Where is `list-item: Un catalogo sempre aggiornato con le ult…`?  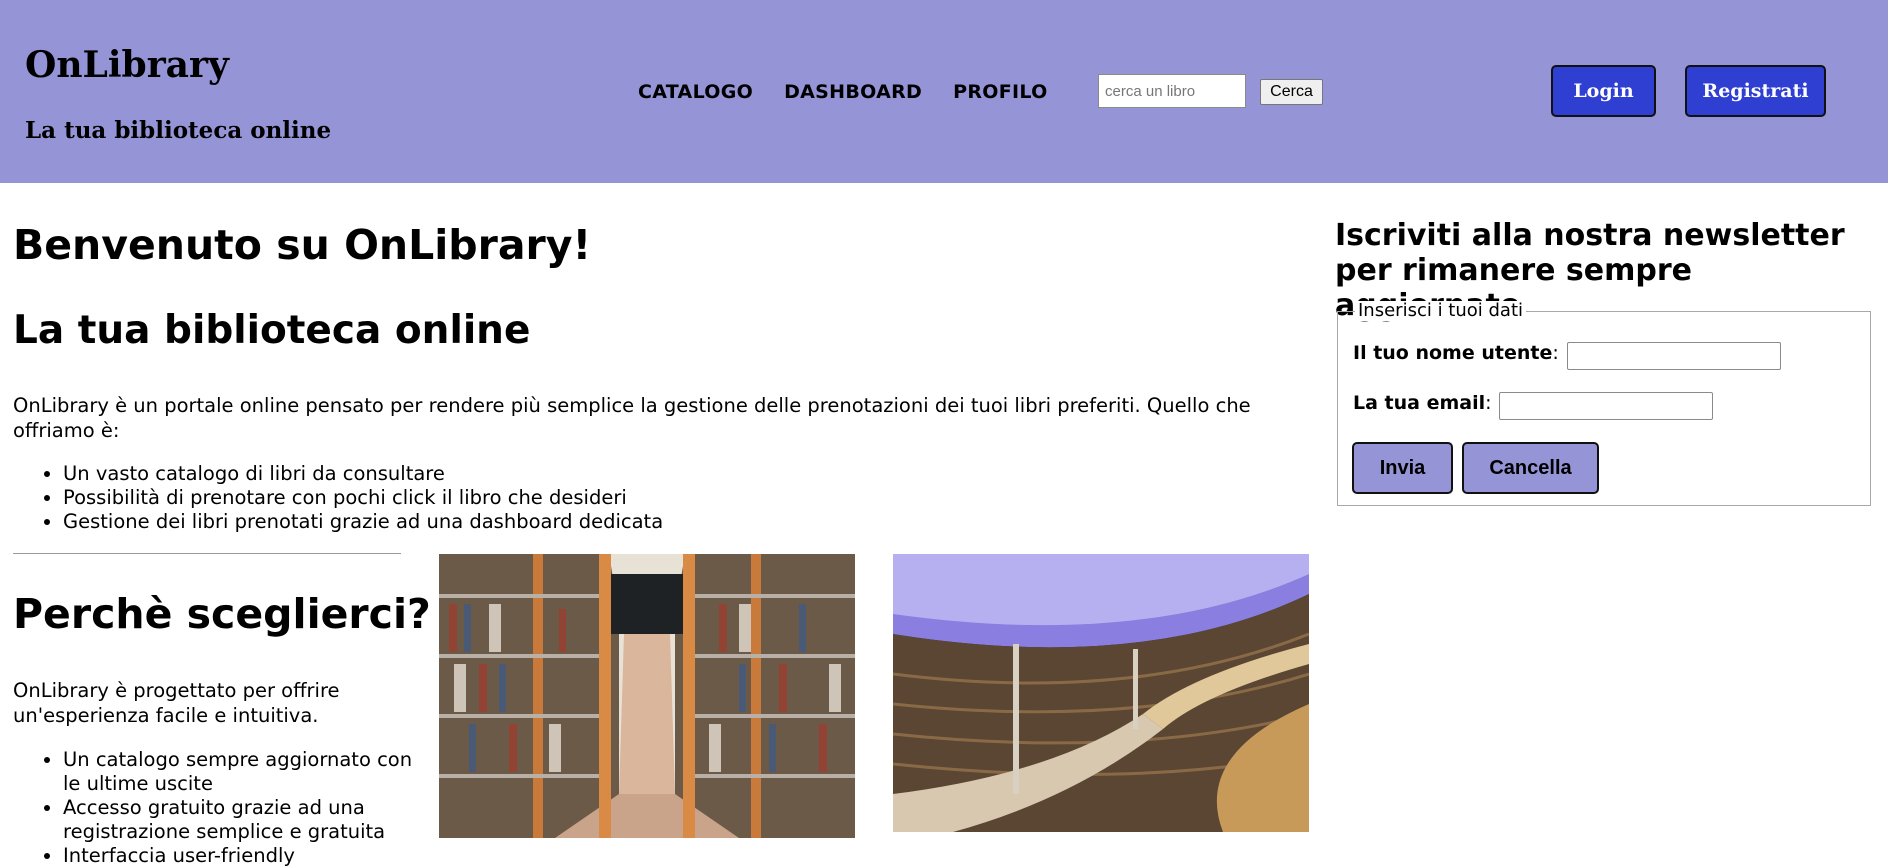 list-item: Un catalogo sempre aggiornato con le ult… is located at coordinates (238, 772).